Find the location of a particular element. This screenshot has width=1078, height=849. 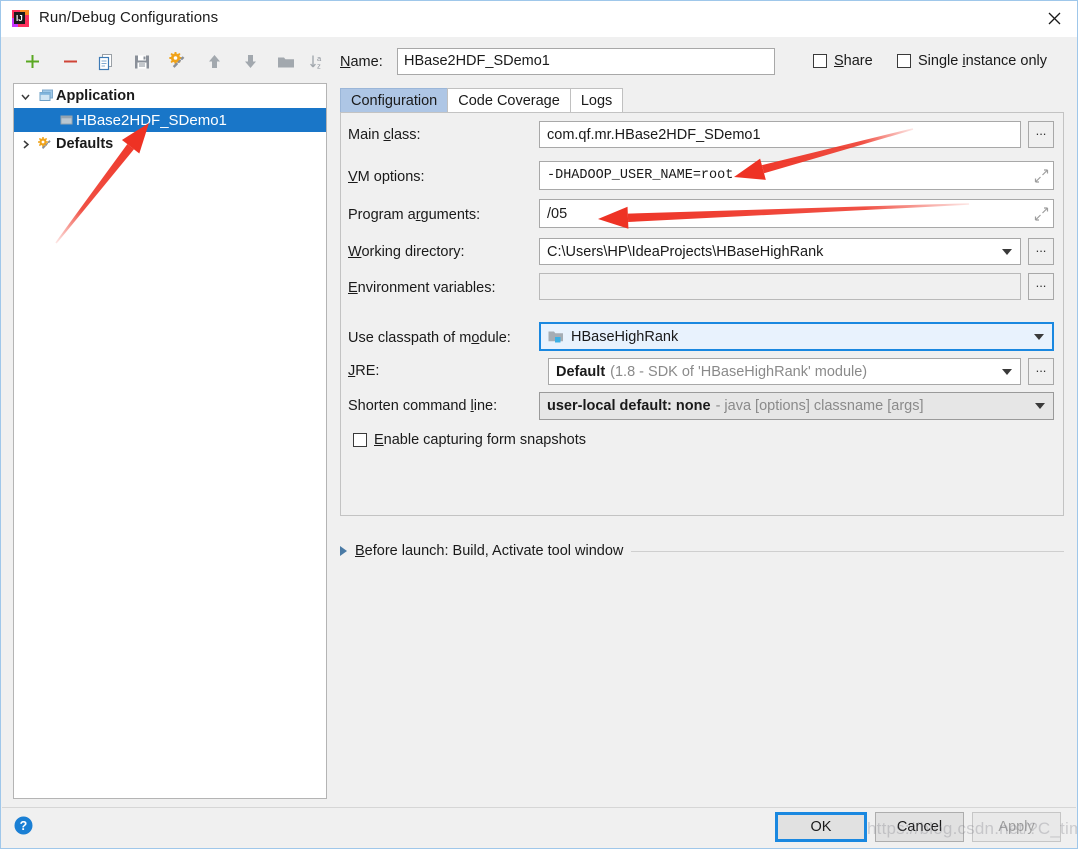

working-directory-value: C:\Users\HP\IdeaProjects\HBaseHighRank is located at coordinates (685, 251).